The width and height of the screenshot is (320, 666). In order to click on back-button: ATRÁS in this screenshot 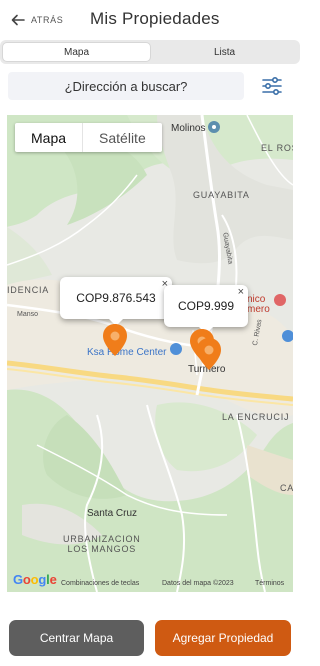, I will do `click(36, 20)`.